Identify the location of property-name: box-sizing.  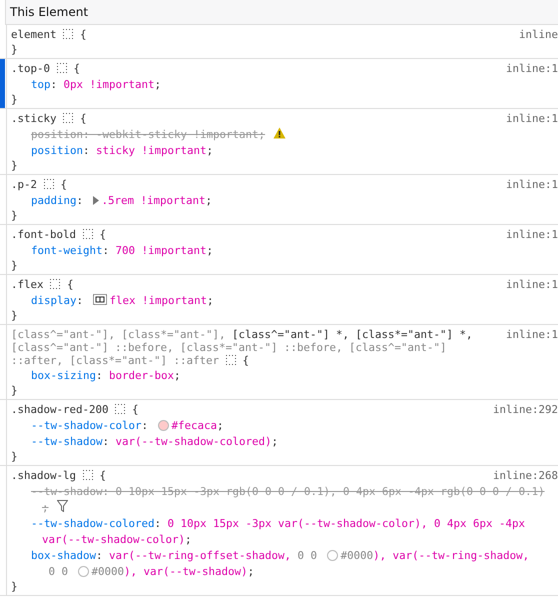
(63, 376).